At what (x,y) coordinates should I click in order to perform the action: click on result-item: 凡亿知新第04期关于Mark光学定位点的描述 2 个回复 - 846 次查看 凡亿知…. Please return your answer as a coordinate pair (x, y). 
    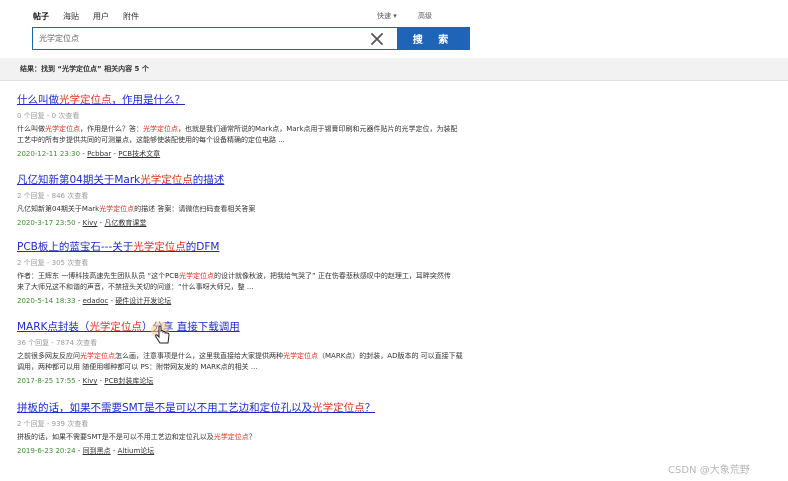
    Looking at the image, I should click on (287, 200).